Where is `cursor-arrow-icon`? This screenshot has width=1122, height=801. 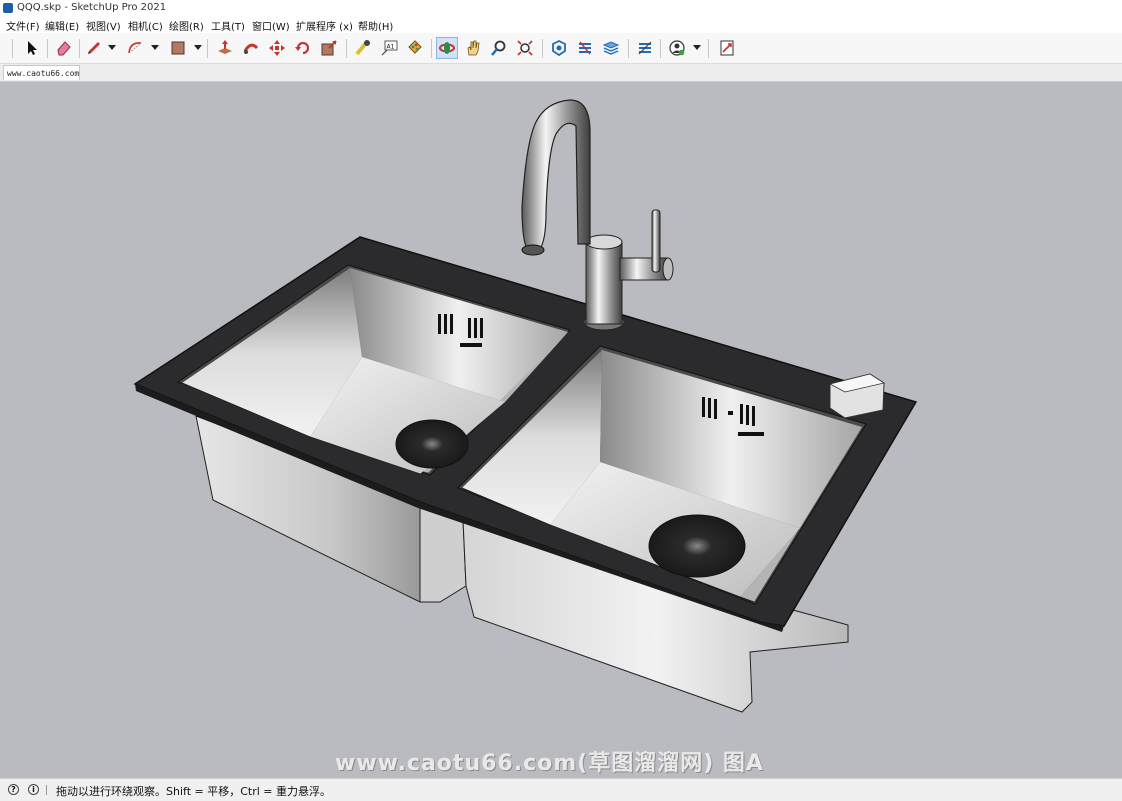
cursor-arrow-icon is located at coordinates (32, 48).